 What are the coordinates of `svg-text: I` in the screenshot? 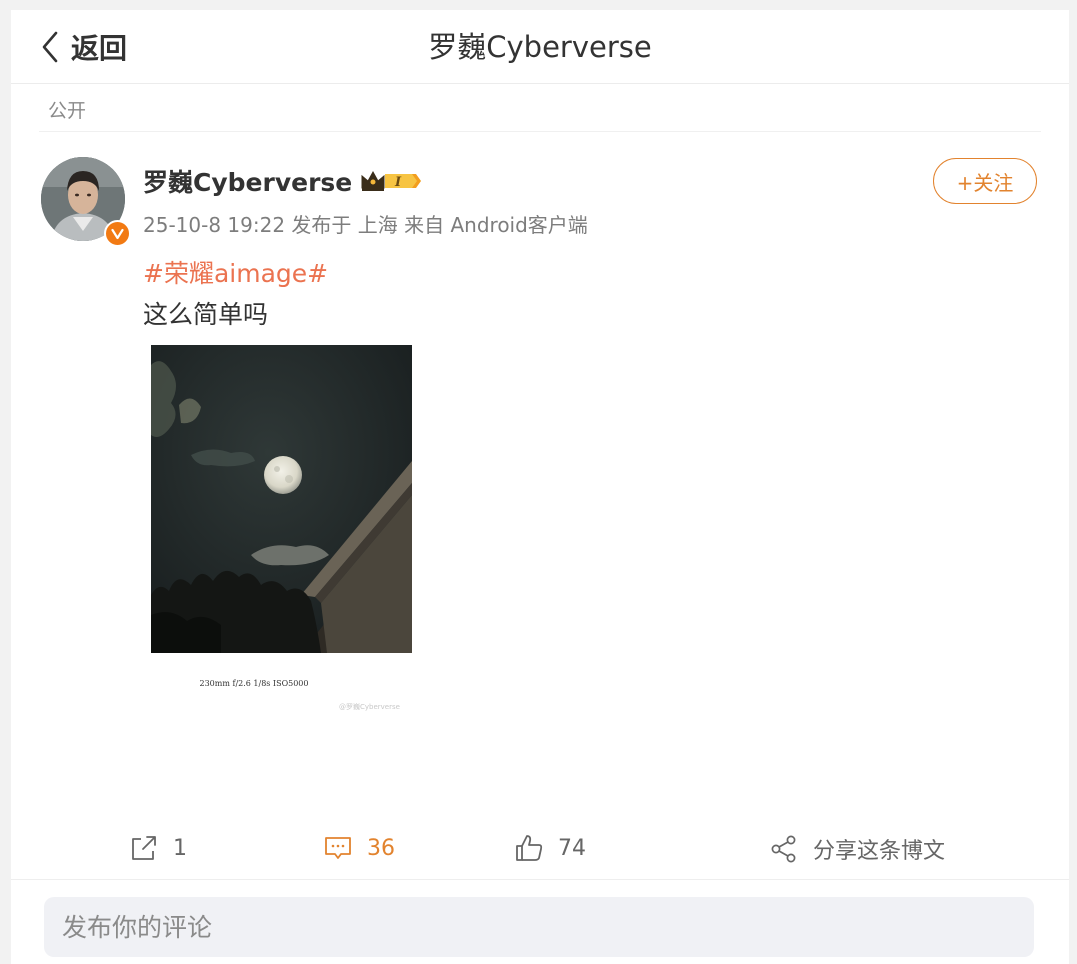 It's located at (398, 182).